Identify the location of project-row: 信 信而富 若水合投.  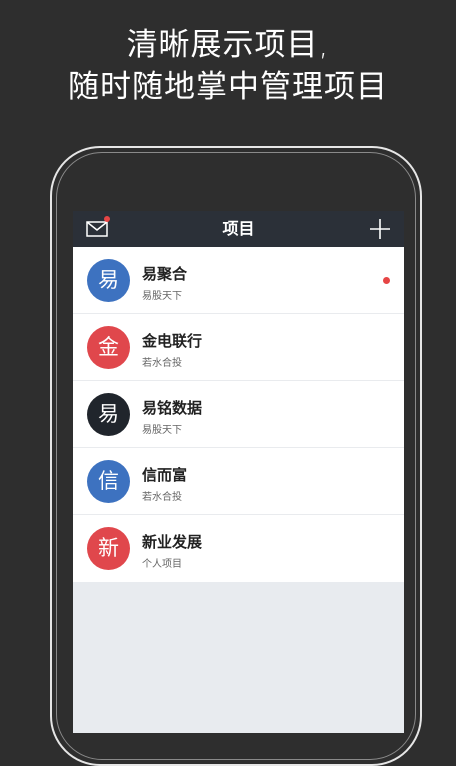
(238, 481).